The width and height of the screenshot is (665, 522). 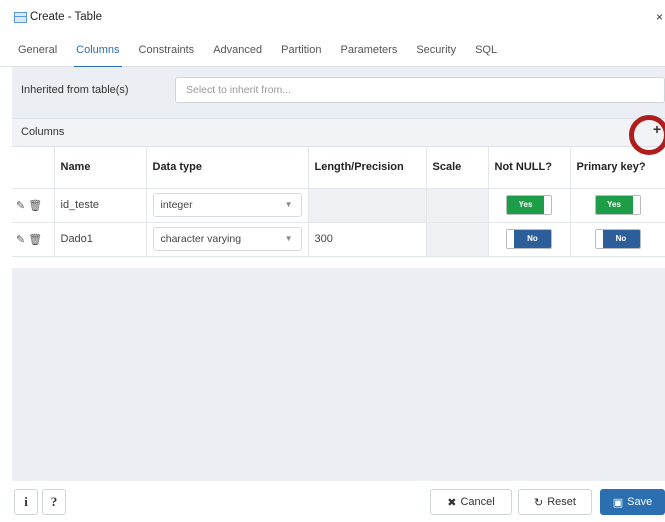 What do you see at coordinates (561, 502) in the screenshot?
I see `reset-label: Reset` at bounding box center [561, 502].